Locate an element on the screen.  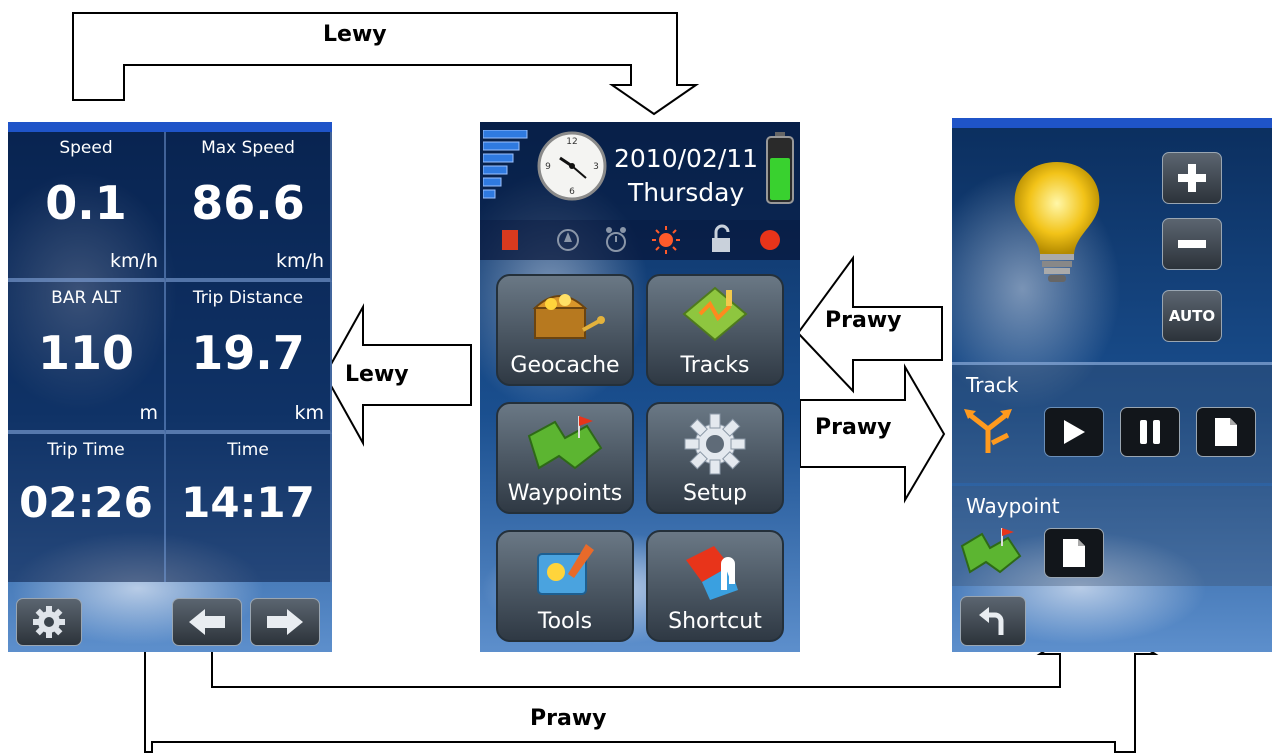
tools-tile: Tools is located at coordinates (565, 586).